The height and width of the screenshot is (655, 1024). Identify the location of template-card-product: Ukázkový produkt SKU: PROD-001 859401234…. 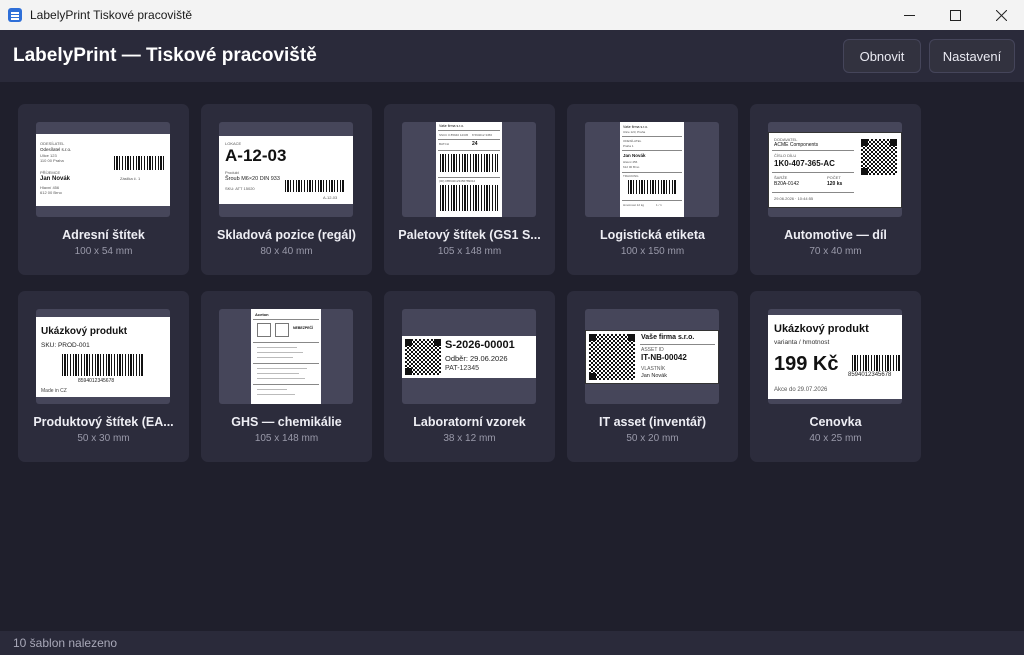
(103, 376).